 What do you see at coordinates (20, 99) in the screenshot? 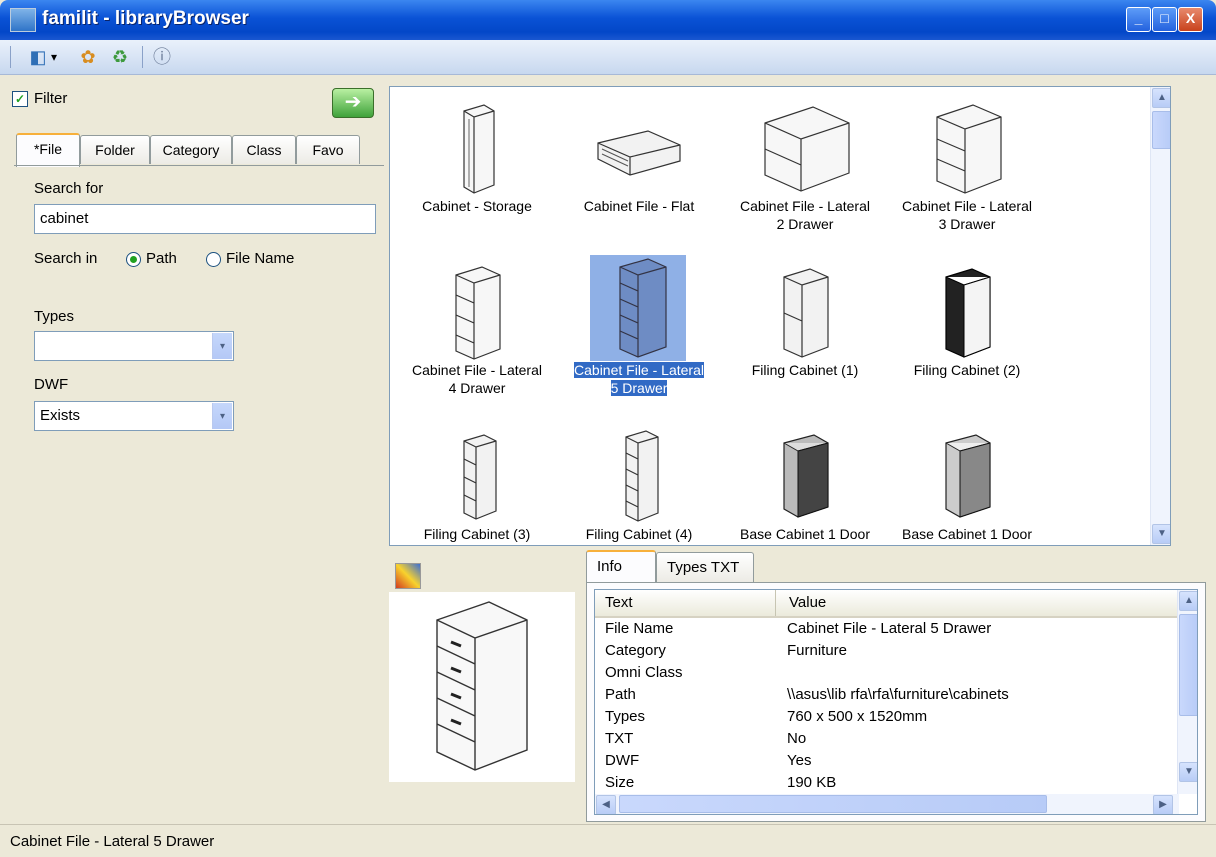
I see `filter-checkbox: ✓` at bounding box center [20, 99].